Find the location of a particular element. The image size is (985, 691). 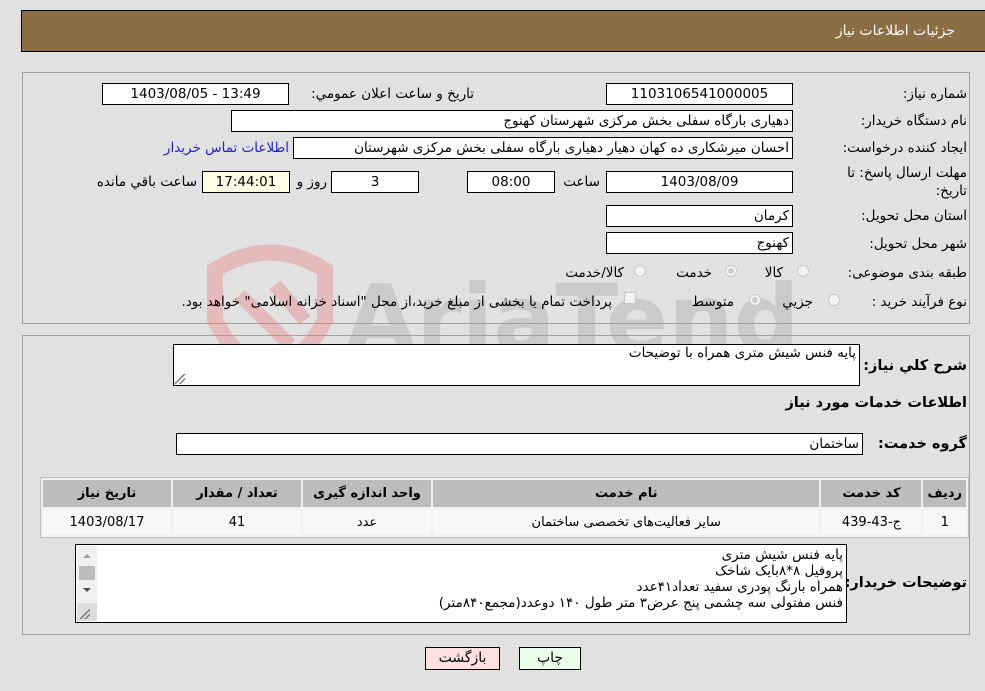

page-header: جزئیات اطلاعات نیاز is located at coordinates (503, 31).